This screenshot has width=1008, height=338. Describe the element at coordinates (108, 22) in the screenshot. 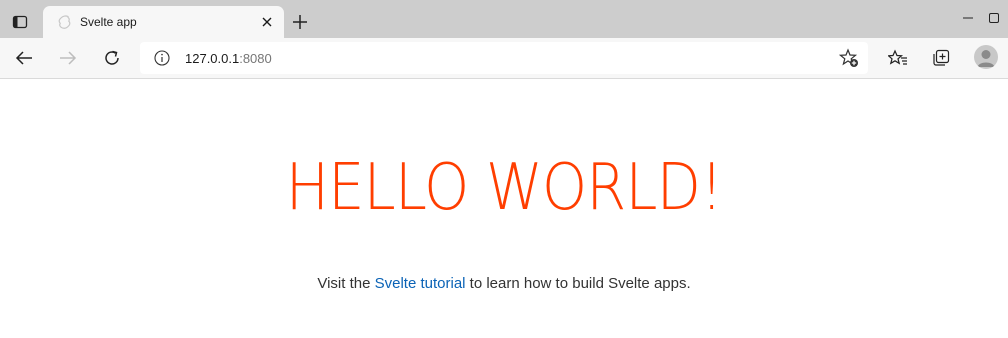

I see `tab-title: Svelte app` at that location.